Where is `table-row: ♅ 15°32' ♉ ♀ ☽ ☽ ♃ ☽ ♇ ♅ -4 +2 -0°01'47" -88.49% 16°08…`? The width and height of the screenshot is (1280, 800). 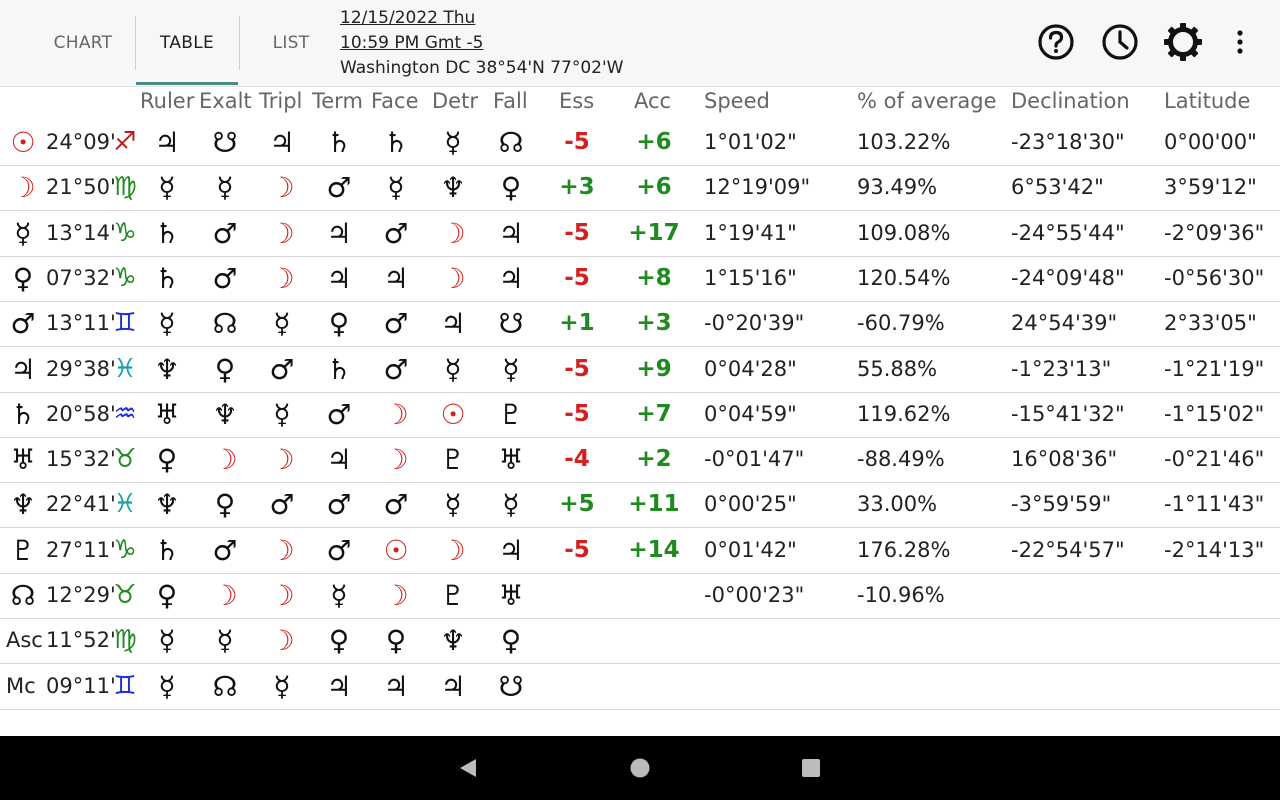
table-row: ♅ 15°32' ♉ ♀ ☽ ☽ ♃ ☽ ♇ ♅ -4 +2 -0°01'47" -88.49% 16°08… is located at coordinates (640, 460).